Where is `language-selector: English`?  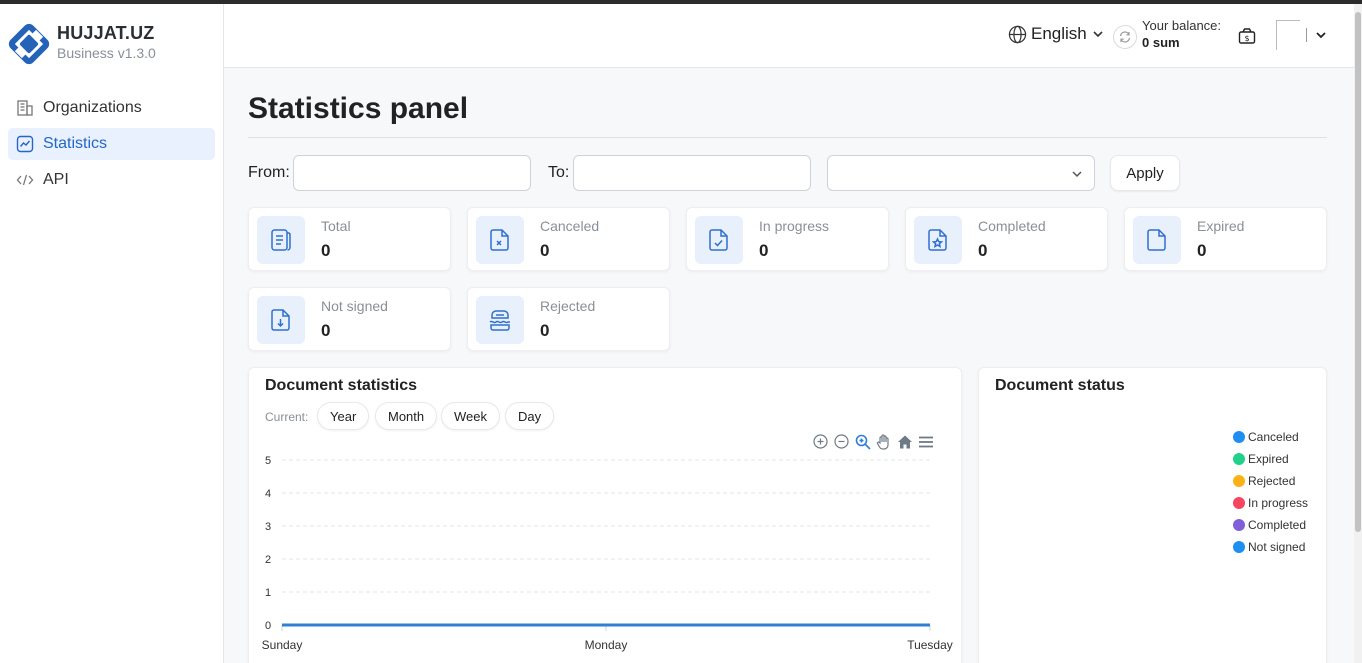
language-selector: English is located at coordinates (1058, 34).